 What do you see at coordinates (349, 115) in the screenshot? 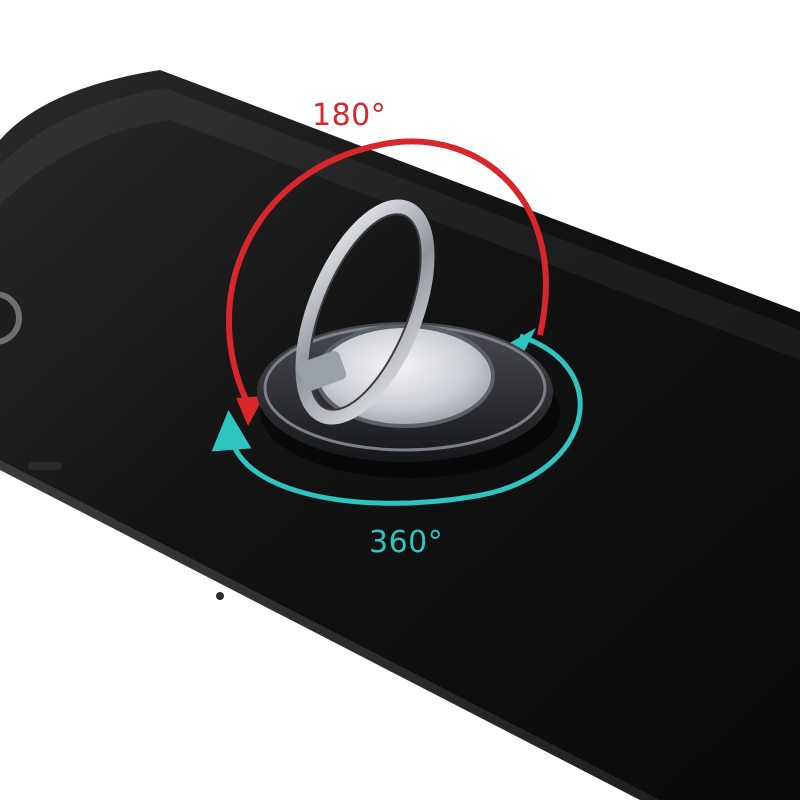
I see `rotation-180-label: 180°` at bounding box center [349, 115].